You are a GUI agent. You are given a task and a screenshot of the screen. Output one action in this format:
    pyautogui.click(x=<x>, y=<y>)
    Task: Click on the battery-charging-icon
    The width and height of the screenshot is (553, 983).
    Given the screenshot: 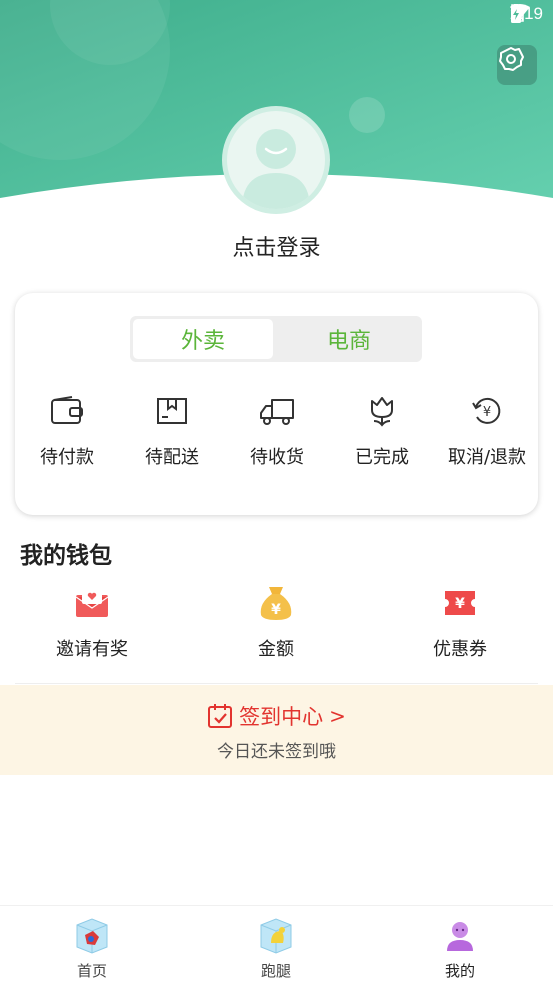 What is the action you would take?
    pyautogui.click(x=515, y=13)
    